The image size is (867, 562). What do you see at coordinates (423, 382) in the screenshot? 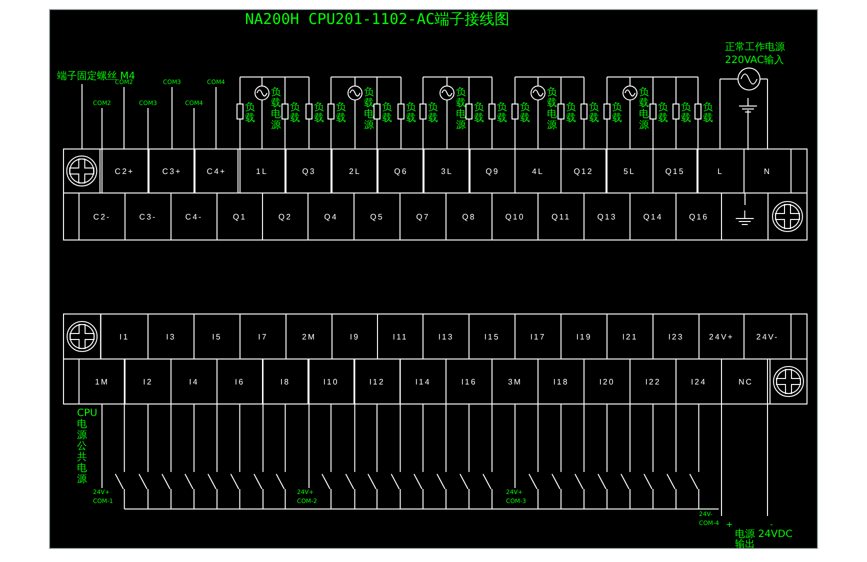
I see `terminal-label: I14` at bounding box center [423, 382].